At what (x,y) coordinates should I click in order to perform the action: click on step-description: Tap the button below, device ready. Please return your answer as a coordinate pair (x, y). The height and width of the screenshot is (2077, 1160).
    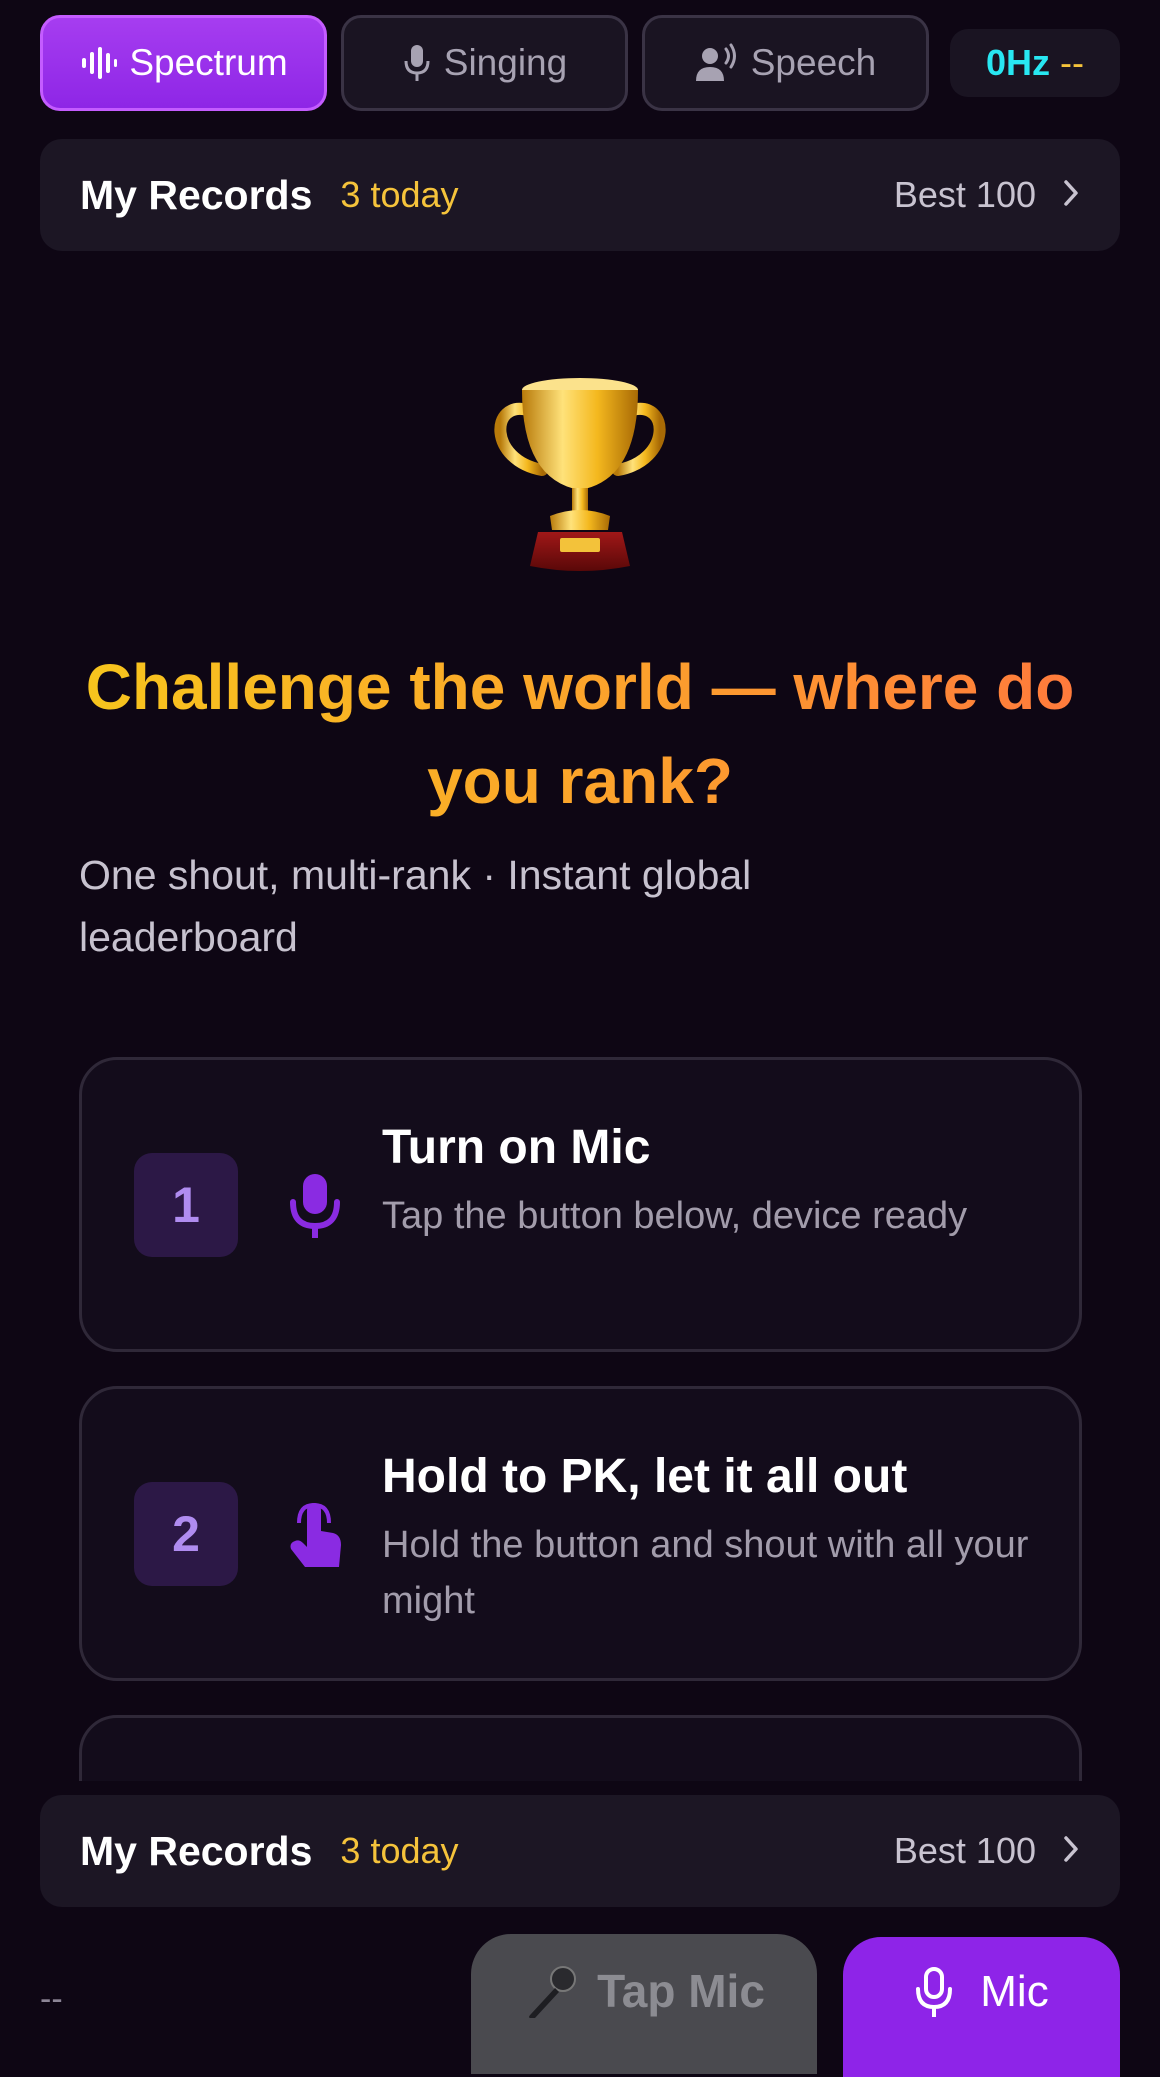
    Looking at the image, I should click on (675, 1216).